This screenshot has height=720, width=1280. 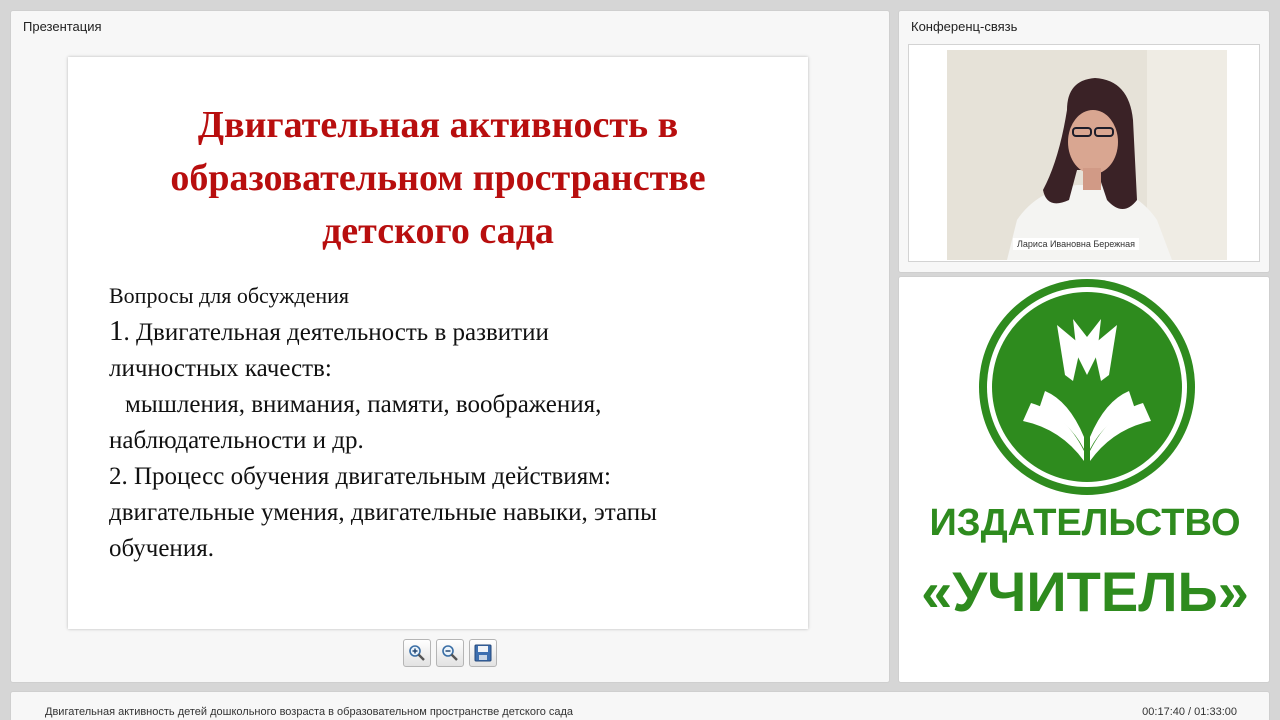 I want to click on speaker-avatar-icon, so click(x=1087, y=155).